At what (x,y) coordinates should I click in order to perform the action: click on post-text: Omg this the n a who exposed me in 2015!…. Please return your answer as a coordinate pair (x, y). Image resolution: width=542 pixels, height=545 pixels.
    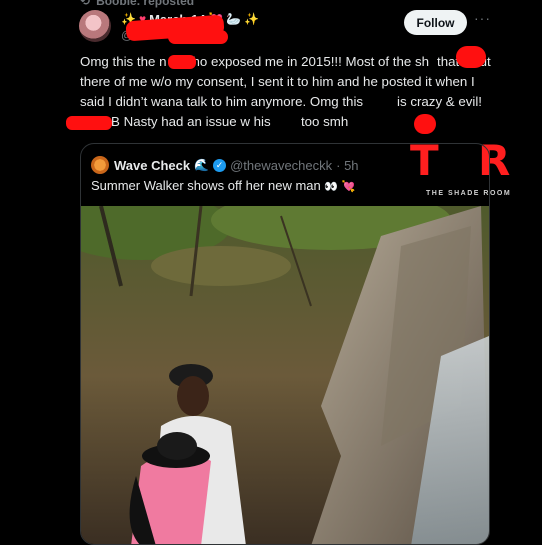
    Looking at the image, I should click on (285, 91).